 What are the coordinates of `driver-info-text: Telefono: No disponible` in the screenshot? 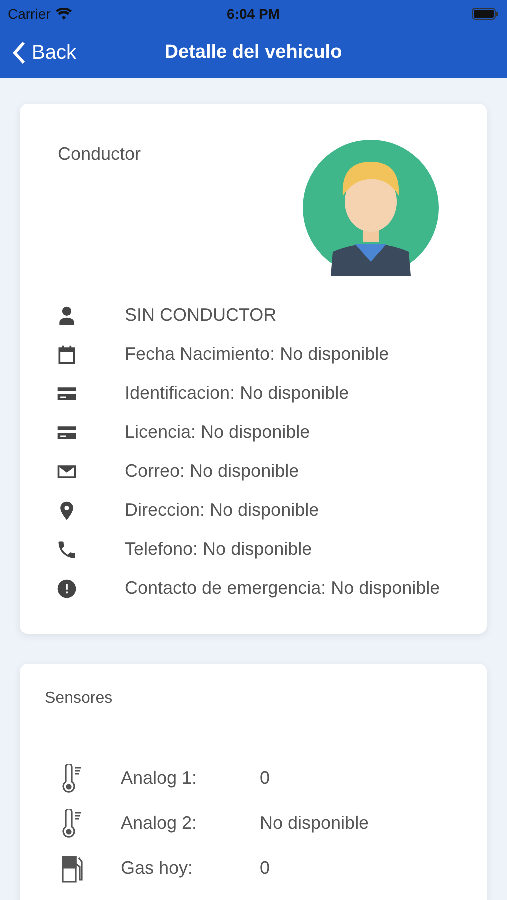 It's located at (218, 549).